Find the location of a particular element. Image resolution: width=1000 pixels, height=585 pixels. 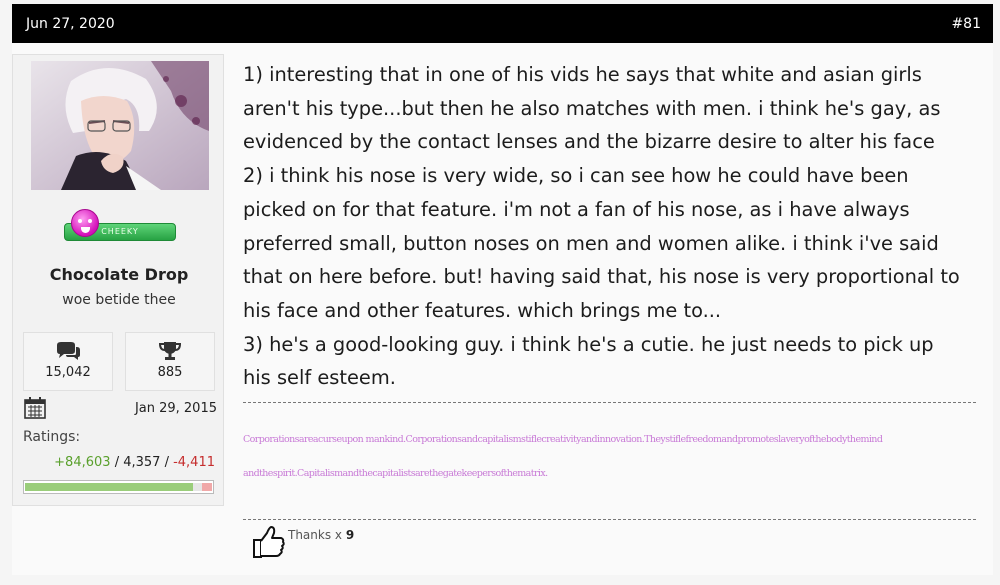

trophies-stat: 885 is located at coordinates (170, 361).